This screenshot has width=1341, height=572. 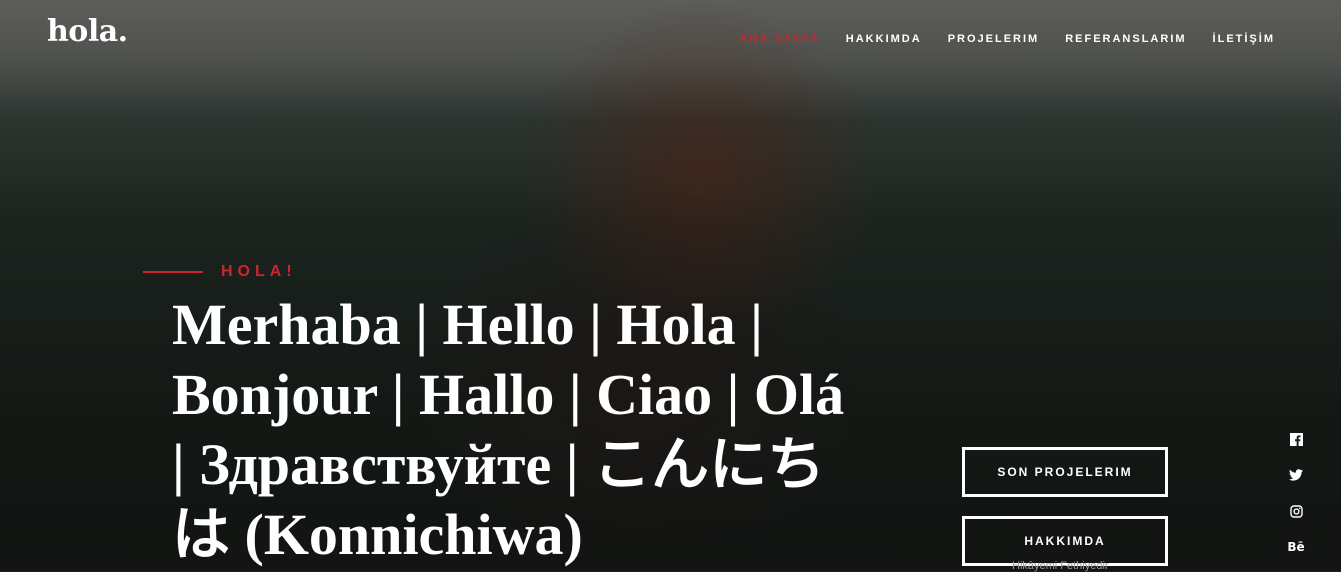 What do you see at coordinates (1296, 493) in the screenshot?
I see `social-links: Bē` at bounding box center [1296, 493].